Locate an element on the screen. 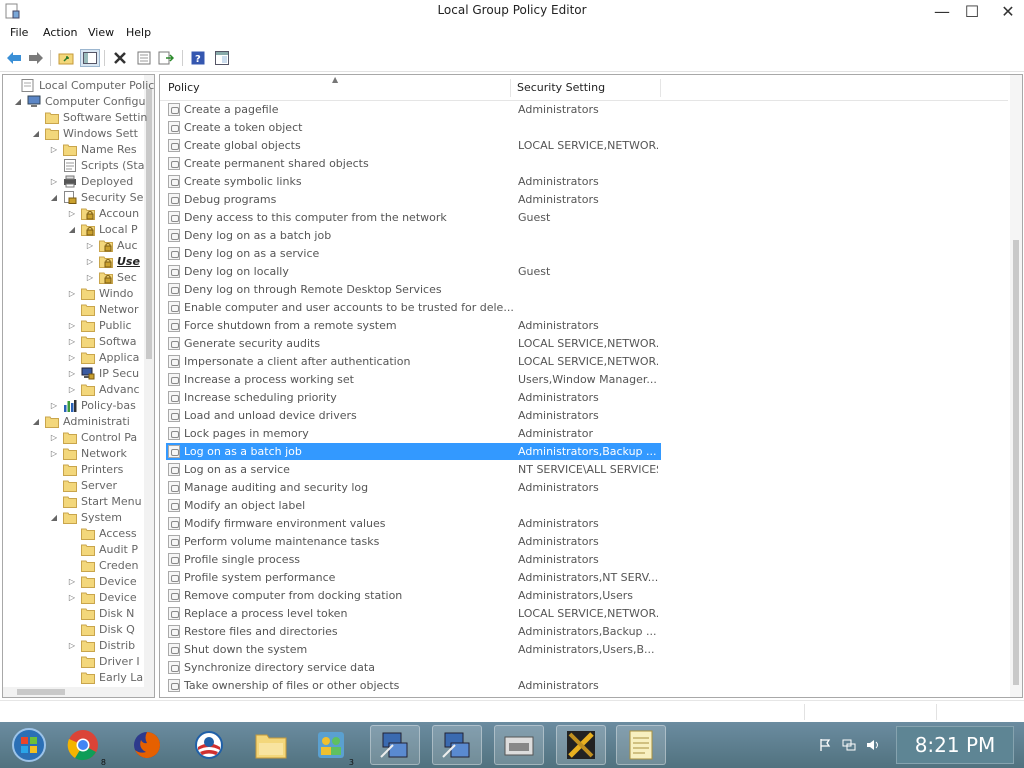 This screenshot has height=768, width=1024. up-folder-icon is located at coordinates (66, 58).